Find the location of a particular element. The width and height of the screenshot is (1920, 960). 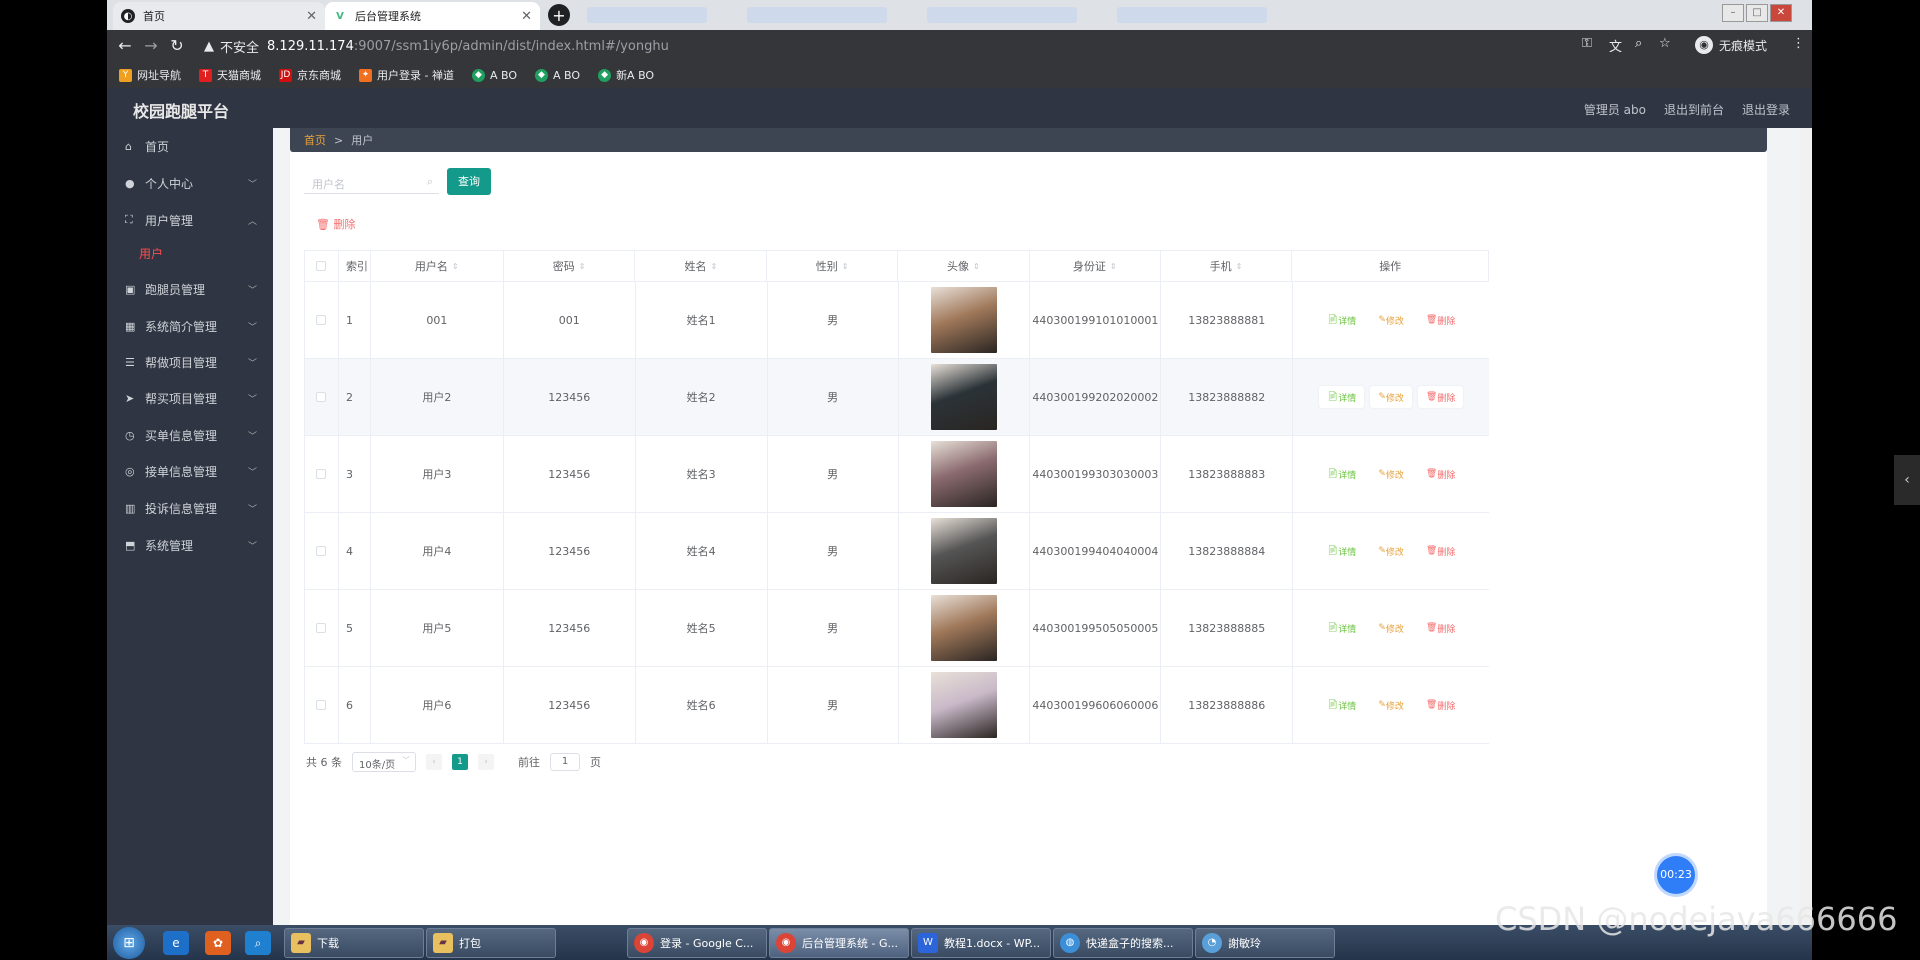

sidebar-item-orders: ◎ 接单信息管理 ﹀ is located at coordinates (190, 471).